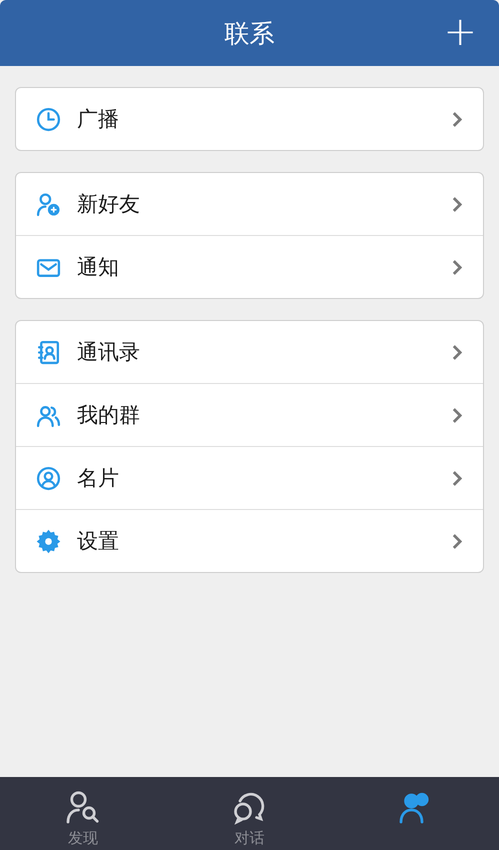 Image resolution: width=499 pixels, height=850 pixels. I want to click on menu-item: 通知, so click(249, 266).